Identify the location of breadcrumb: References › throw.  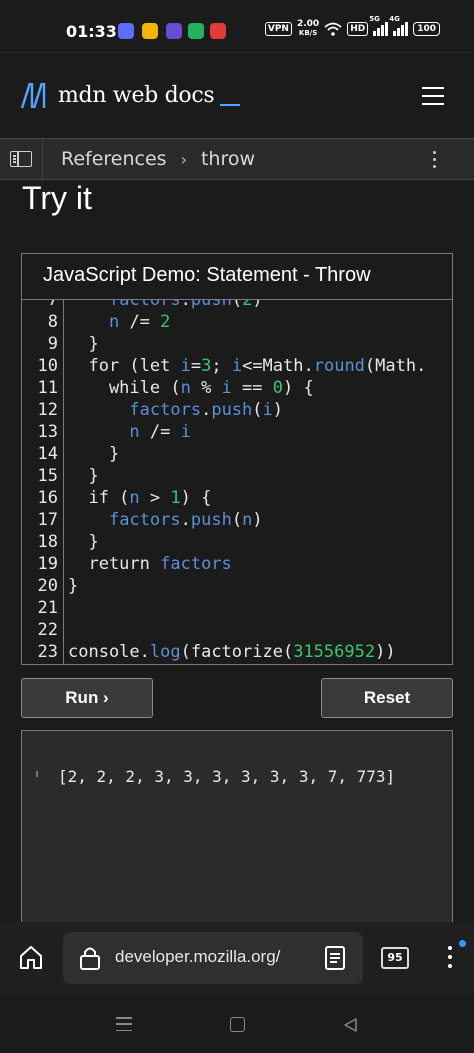
(237, 159).